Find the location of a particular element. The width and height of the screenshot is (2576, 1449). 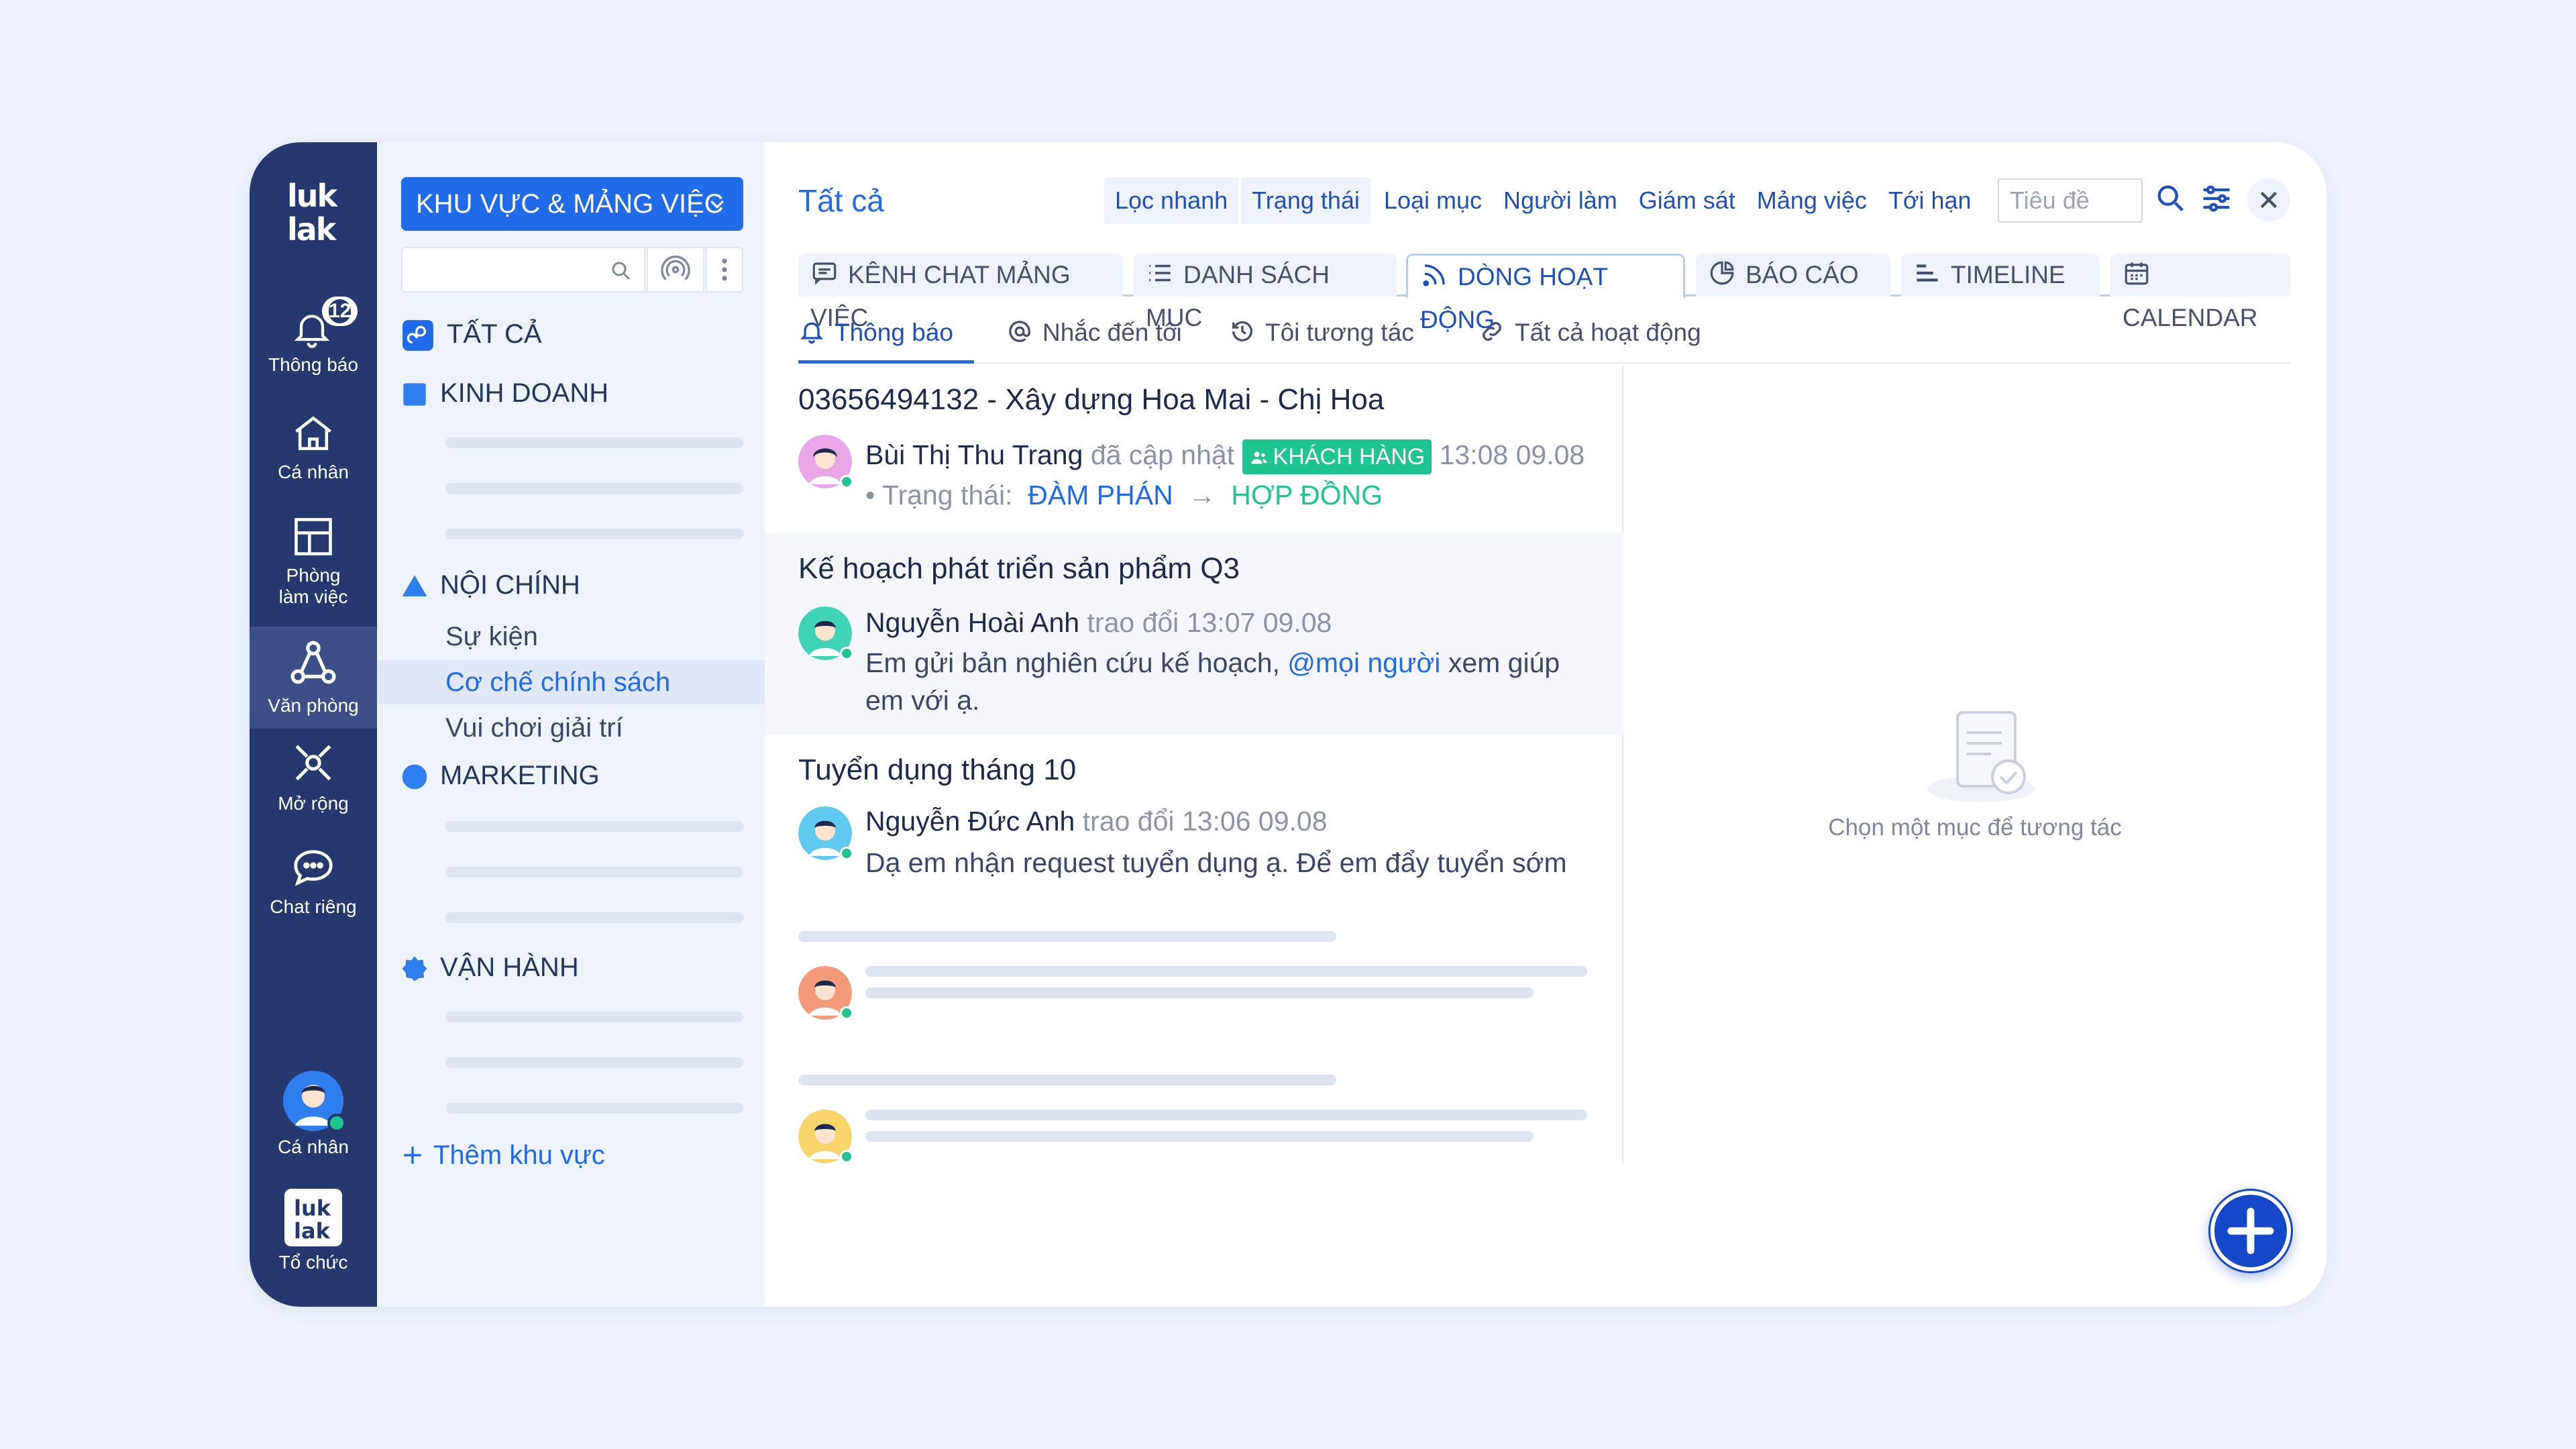

home-icon is located at coordinates (313, 433).